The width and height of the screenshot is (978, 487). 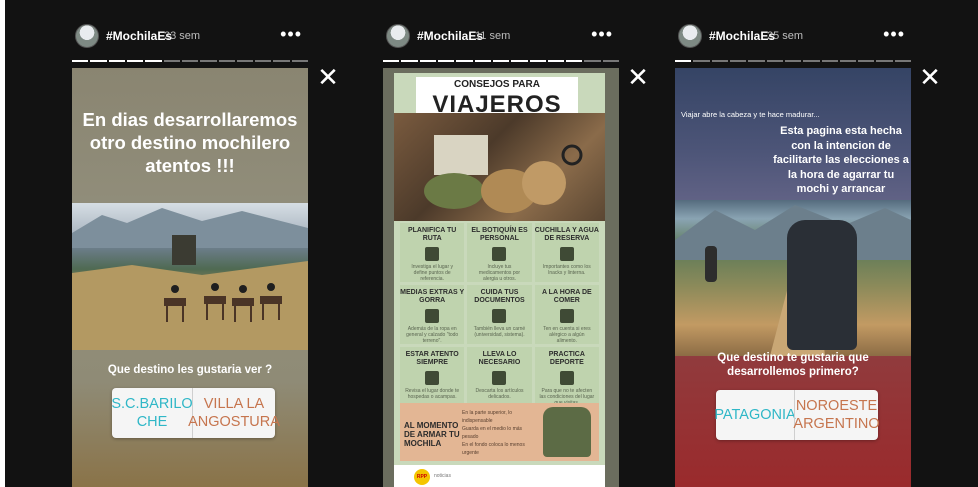 What do you see at coordinates (182, 36) in the screenshot?
I see `story-time: 23 sem` at bounding box center [182, 36].